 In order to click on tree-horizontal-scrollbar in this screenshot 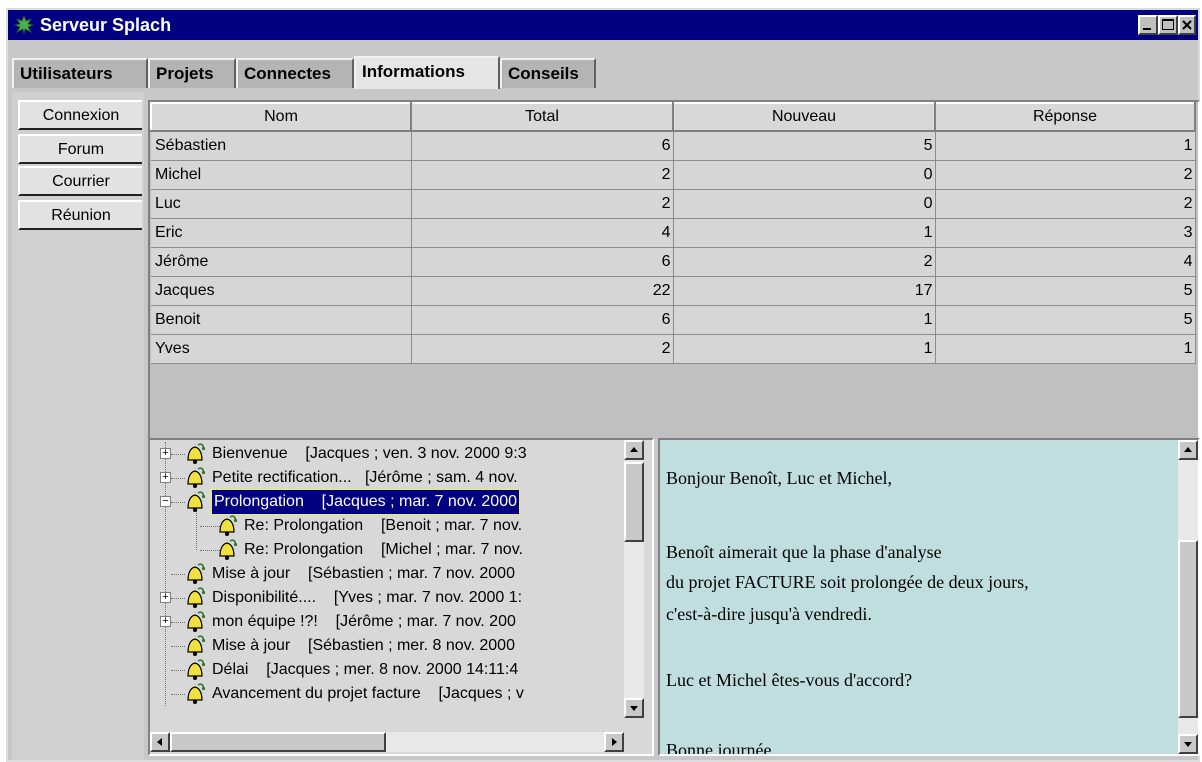, I will do `click(387, 742)`.